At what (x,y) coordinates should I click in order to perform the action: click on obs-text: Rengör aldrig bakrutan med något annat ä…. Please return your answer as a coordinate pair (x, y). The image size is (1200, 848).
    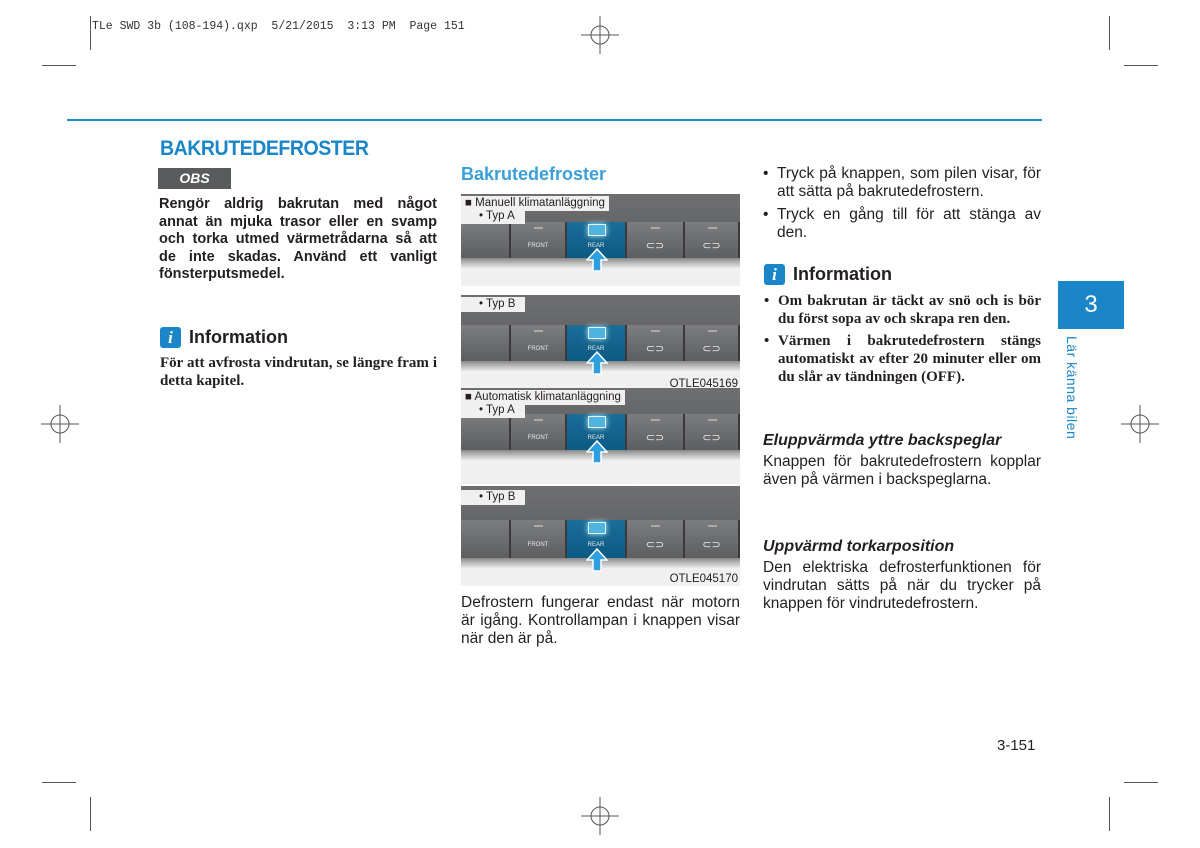
    Looking at the image, I should click on (298, 239).